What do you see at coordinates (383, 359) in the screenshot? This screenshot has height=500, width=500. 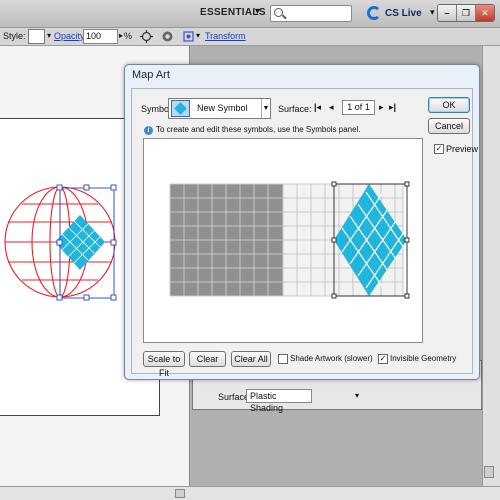 I see `invisible-geometry-checkbox: ✓` at bounding box center [383, 359].